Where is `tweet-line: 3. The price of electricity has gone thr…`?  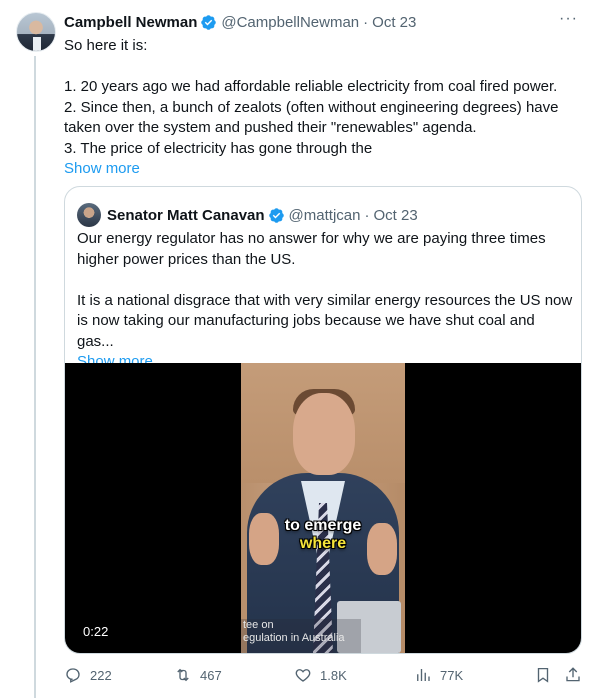 tweet-line: 3. The price of electricity has gone thr… is located at coordinates (218, 148).